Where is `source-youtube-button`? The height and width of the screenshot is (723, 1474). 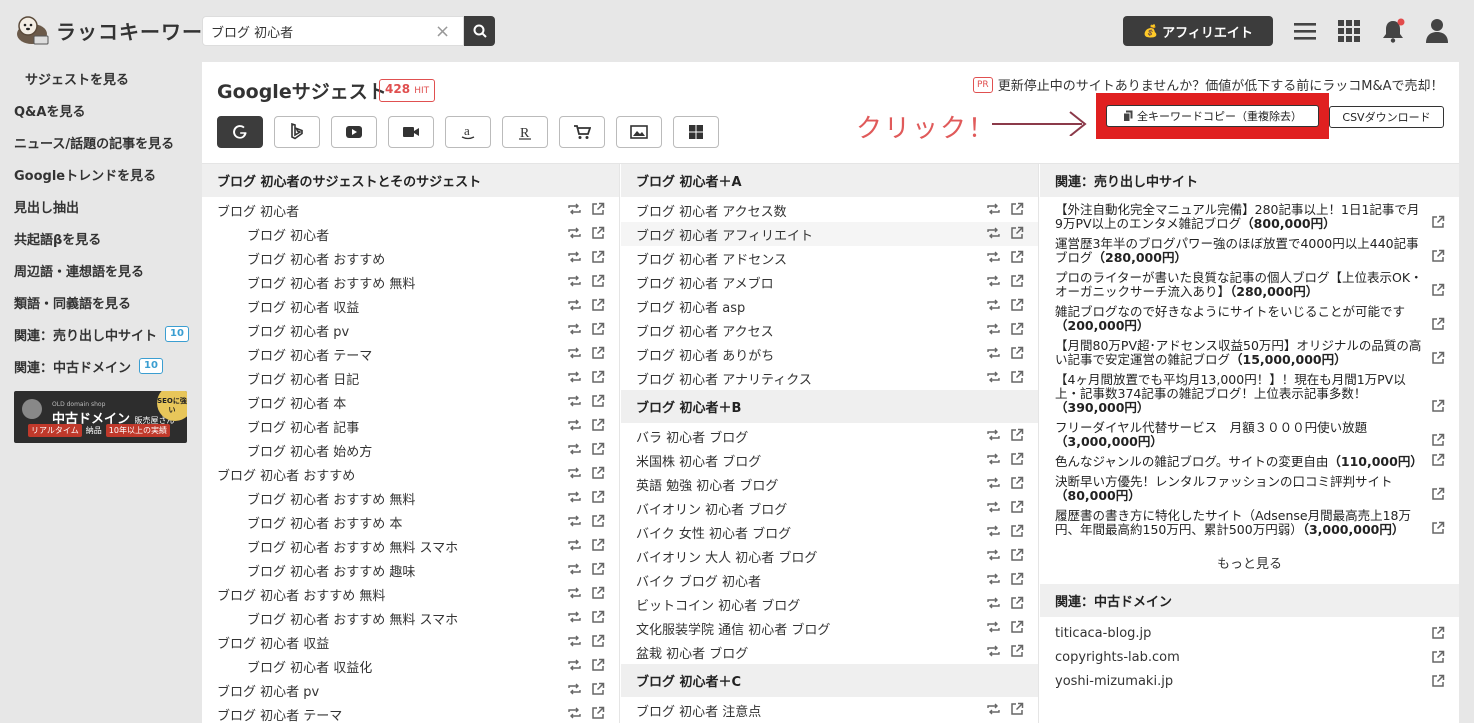 source-youtube-button is located at coordinates (354, 132).